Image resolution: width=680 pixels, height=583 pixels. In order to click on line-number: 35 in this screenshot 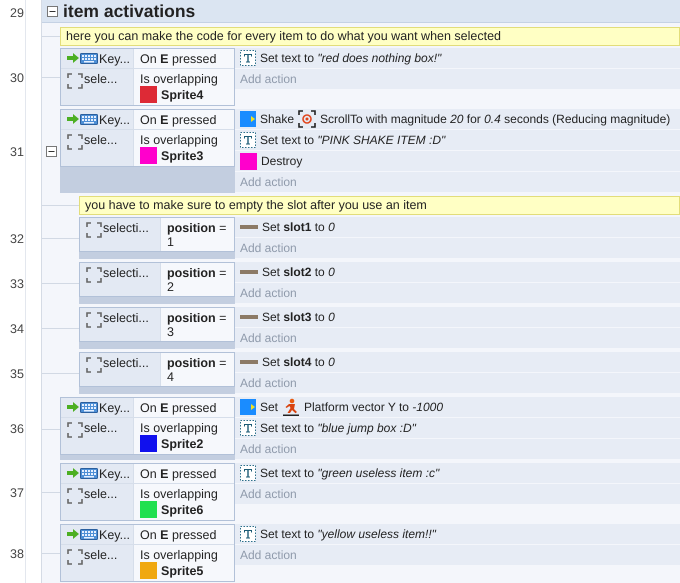, I will do `click(17, 373)`.